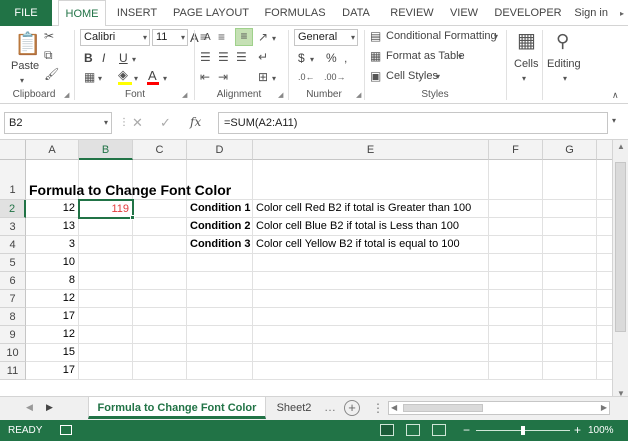 The height and width of the screenshot is (441, 628). What do you see at coordinates (52, 245) in the screenshot?
I see `cell-a4: 3` at bounding box center [52, 245].